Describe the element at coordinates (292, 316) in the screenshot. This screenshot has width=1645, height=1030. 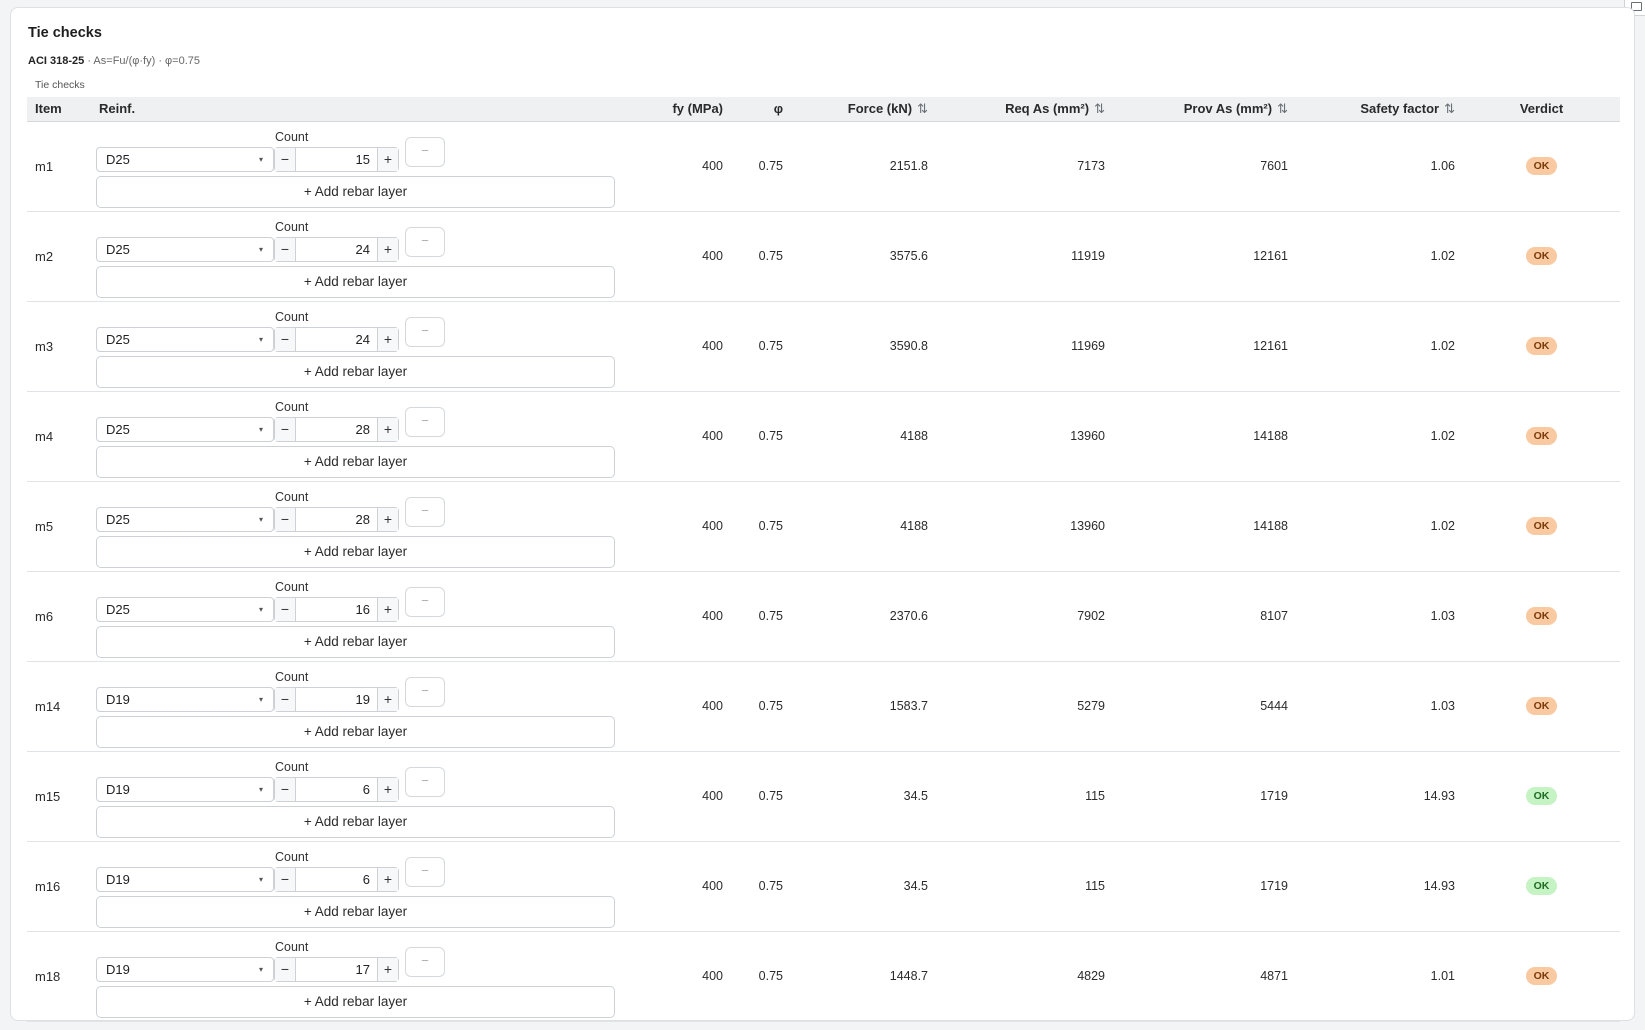
I see `count-label: Count` at that location.